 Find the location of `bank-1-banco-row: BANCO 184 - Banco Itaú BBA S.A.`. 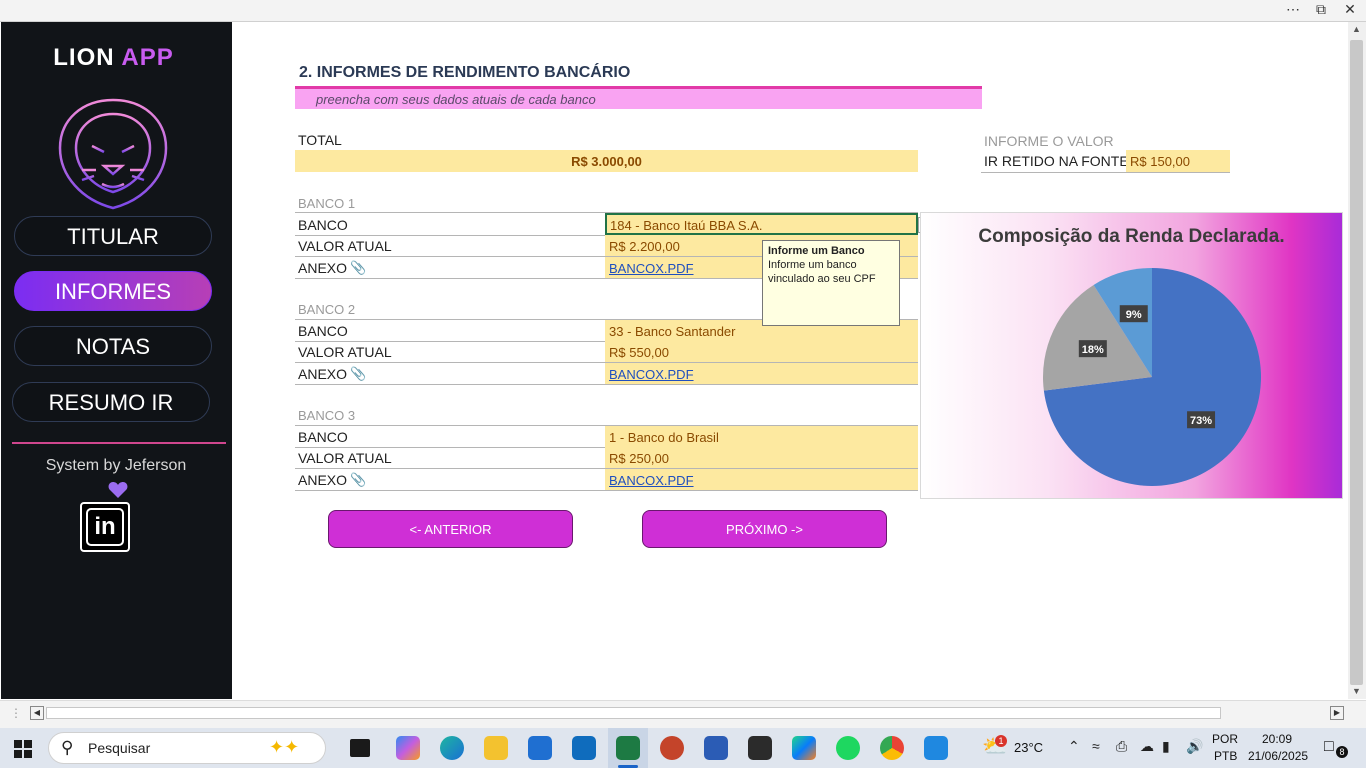

bank-1-banco-row: BANCO 184 - Banco Itaú BBA S.A. is located at coordinates (606, 224).